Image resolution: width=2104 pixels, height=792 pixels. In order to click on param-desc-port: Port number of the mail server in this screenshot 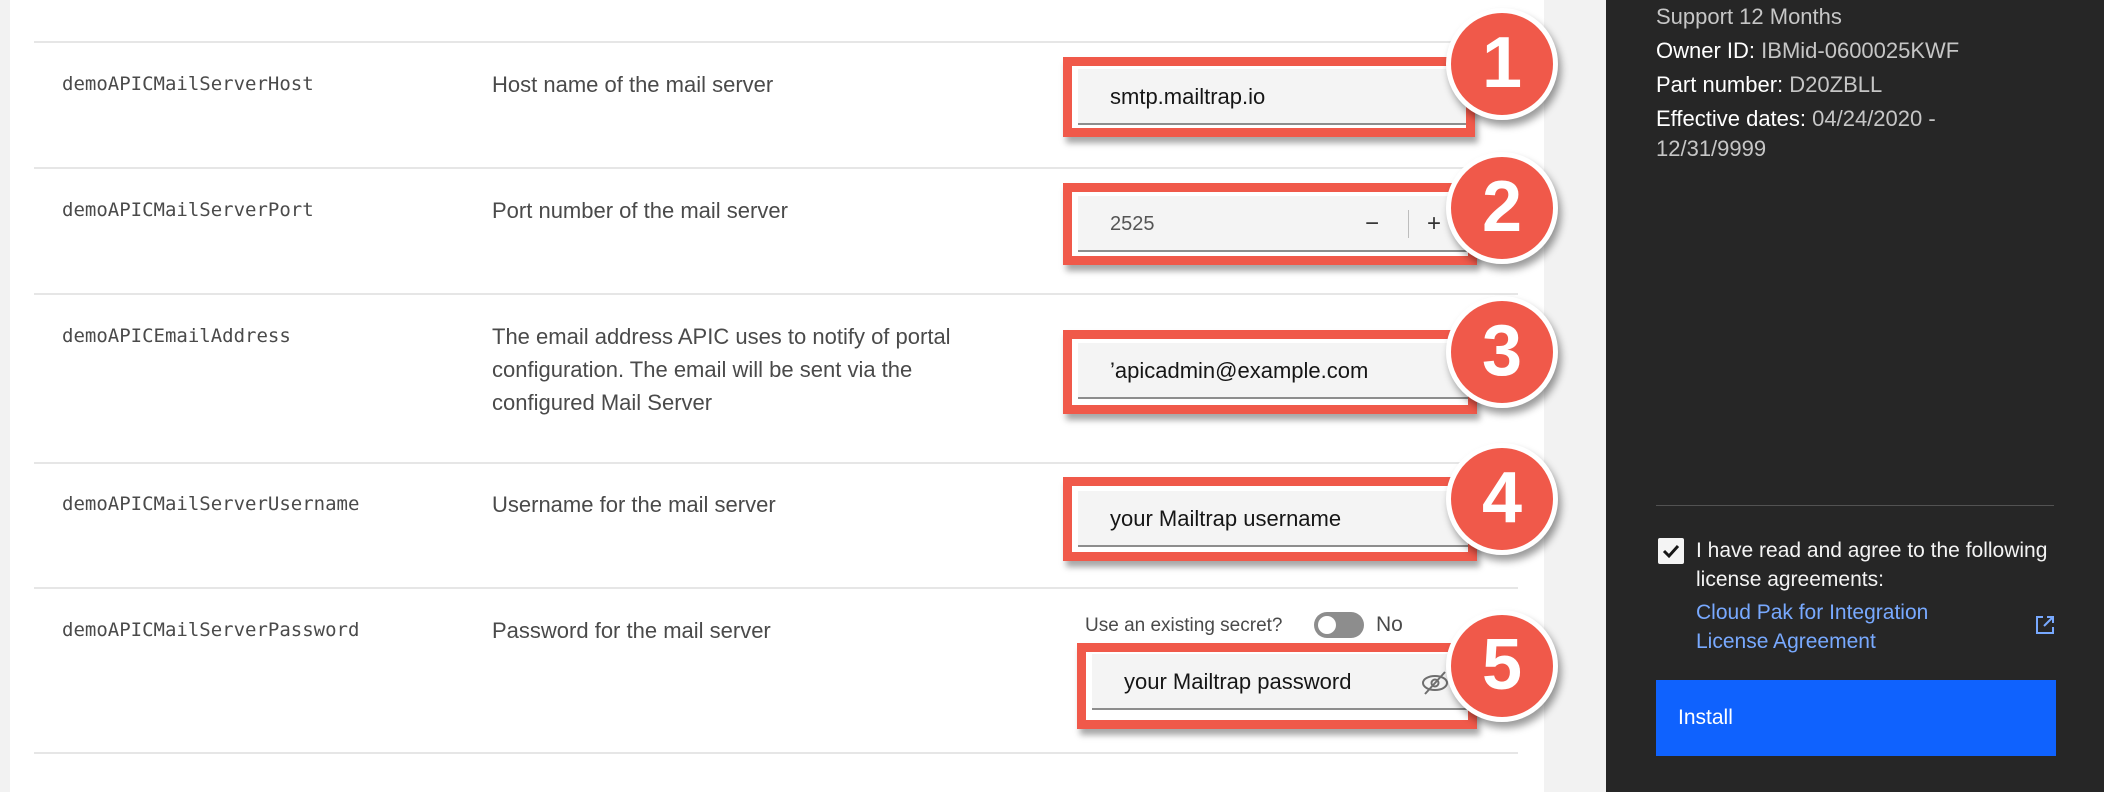, I will do `click(640, 210)`.